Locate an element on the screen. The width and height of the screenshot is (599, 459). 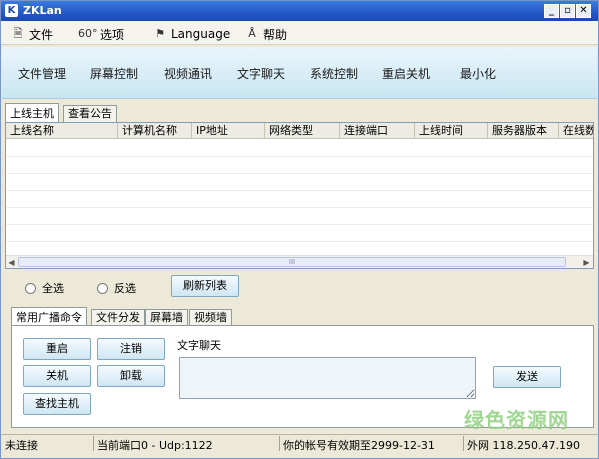
menu-options: 60° 选项 is located at coordinates (101, 34).